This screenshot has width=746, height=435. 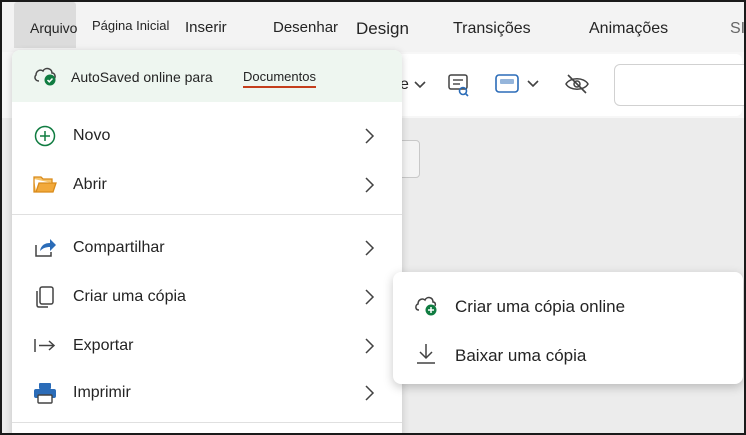 What do you see at coordinates (92, 135) in the screenshot?
I see `menu-item-label: Novo` at bounding box center [92, 135].